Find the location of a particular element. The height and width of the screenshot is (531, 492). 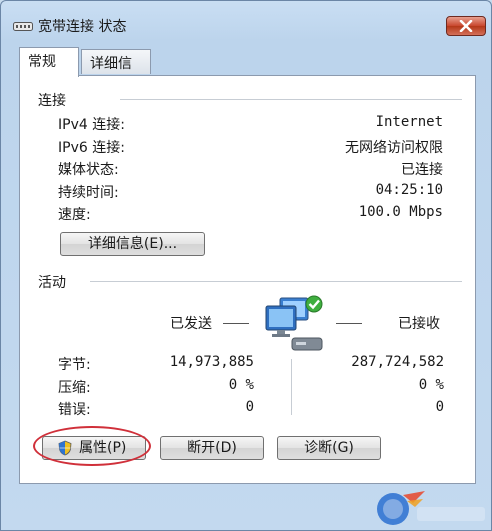

errors-received: 0 is located at coordinates (439, 407).